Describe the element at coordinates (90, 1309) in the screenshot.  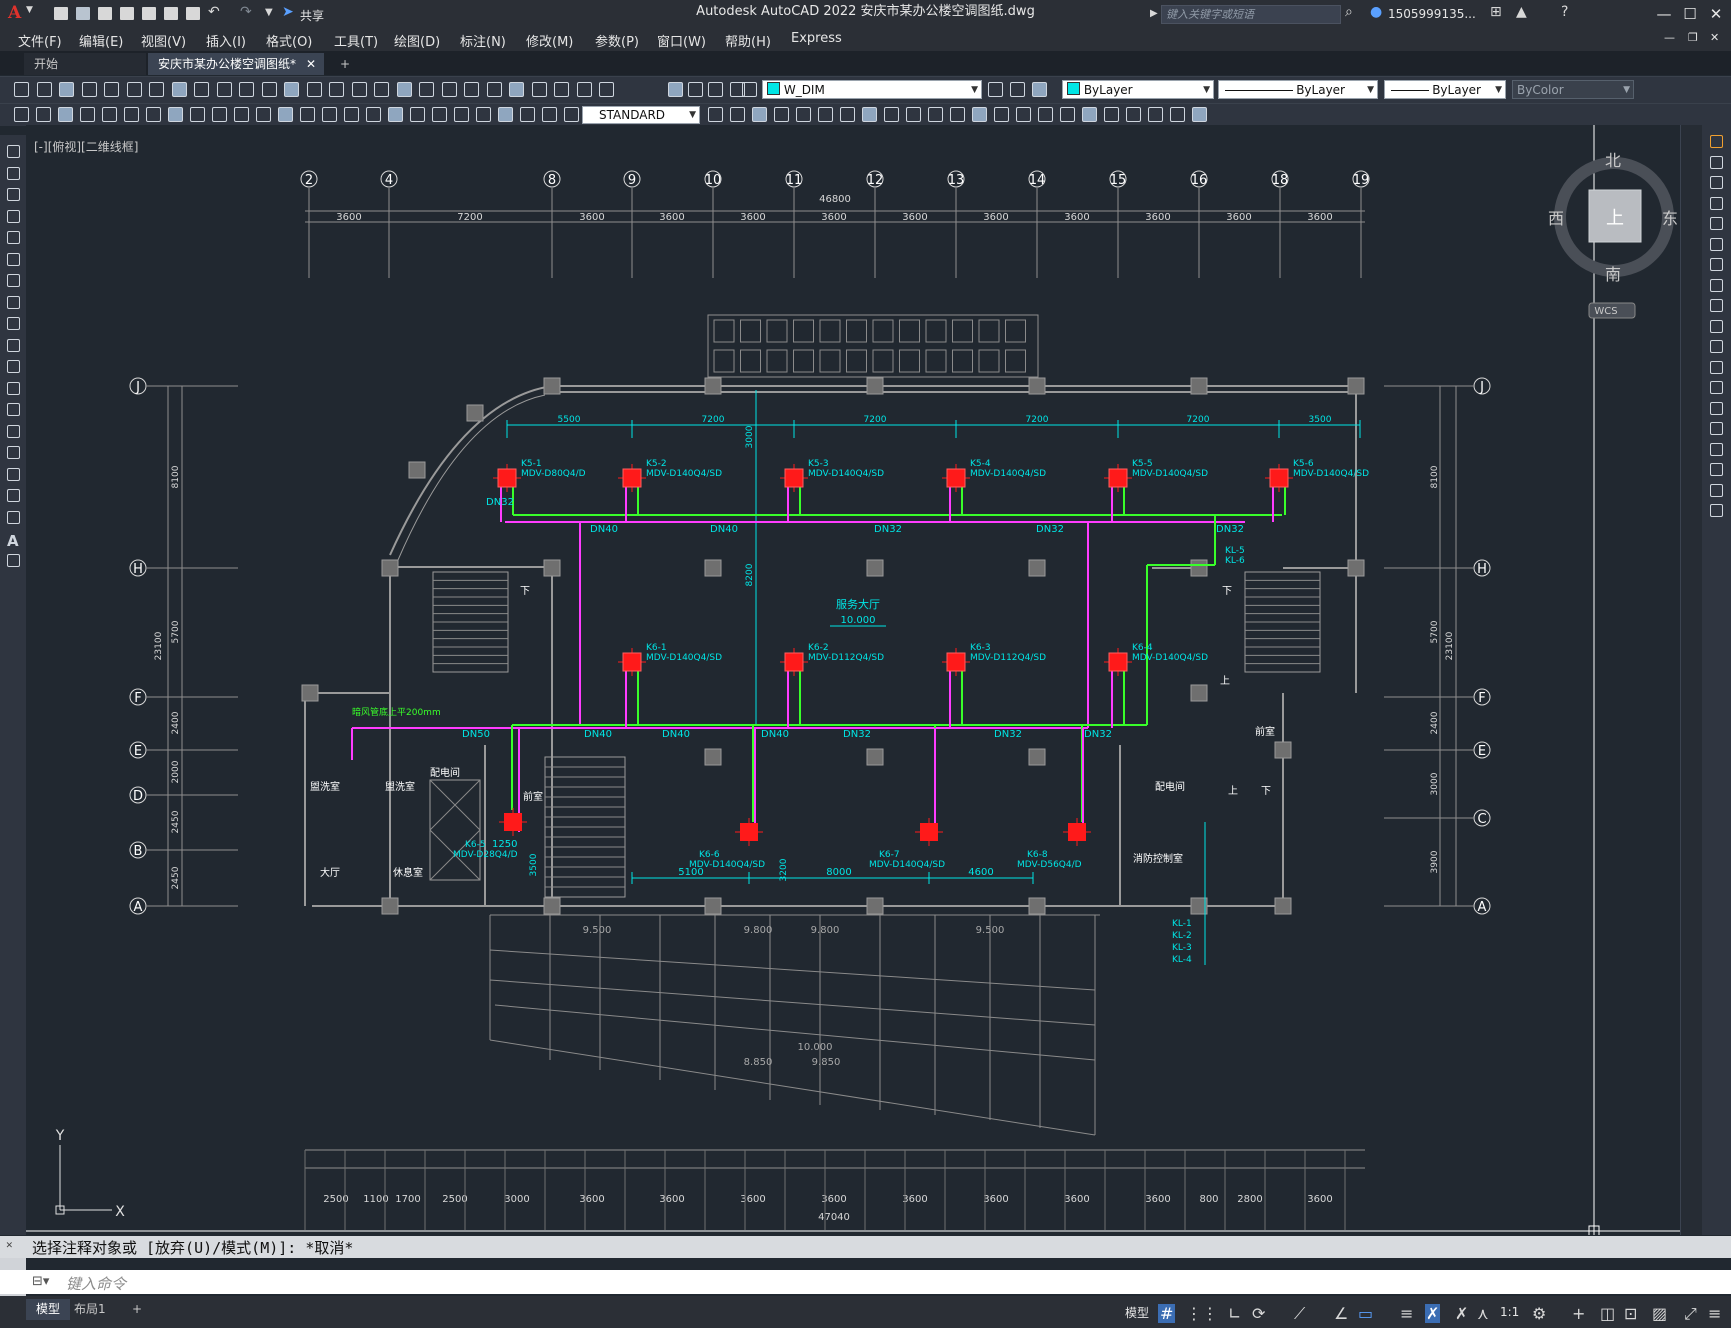
I see `tab-layout1: 布局1` at that location.